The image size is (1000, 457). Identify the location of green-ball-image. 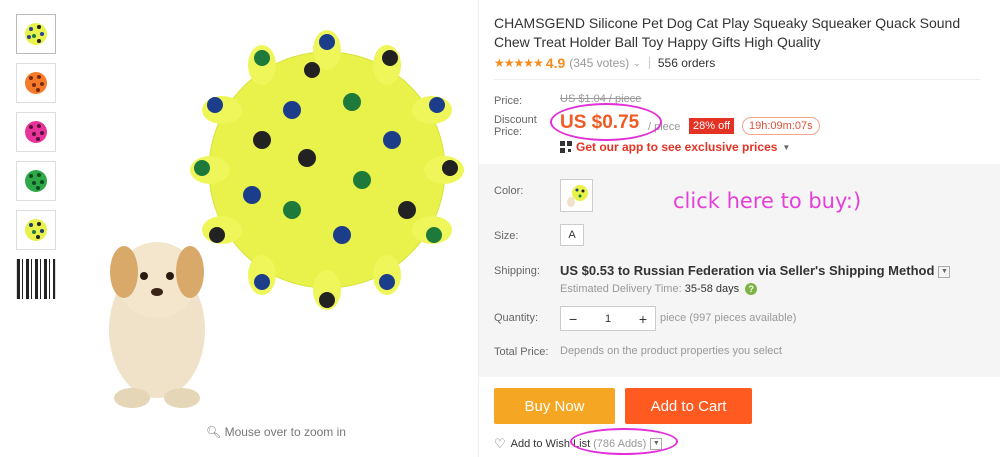
(36, 181).